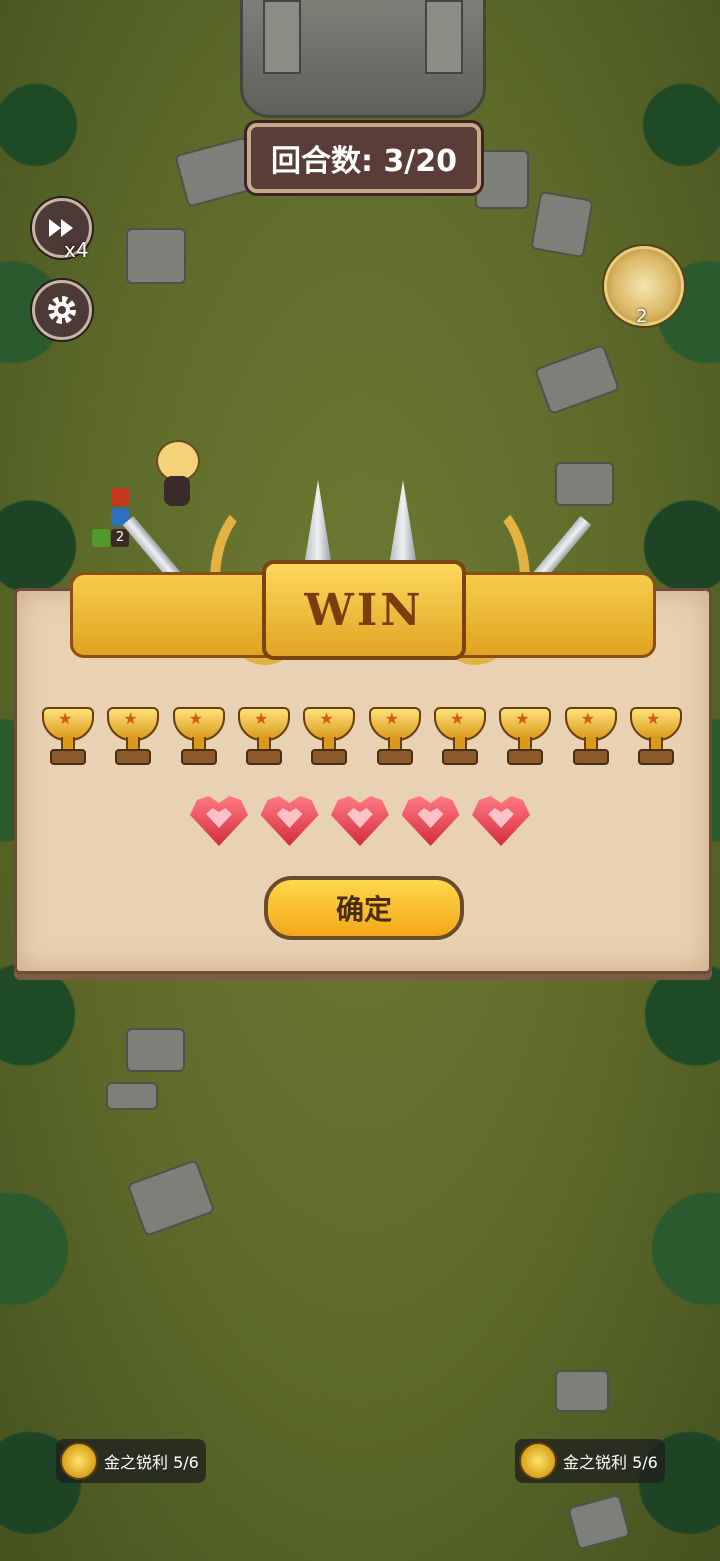  What do you see at coordinates (61, 228) in the screenshot?
I see `fast-forward-icon` at bounding box center [61, 228].